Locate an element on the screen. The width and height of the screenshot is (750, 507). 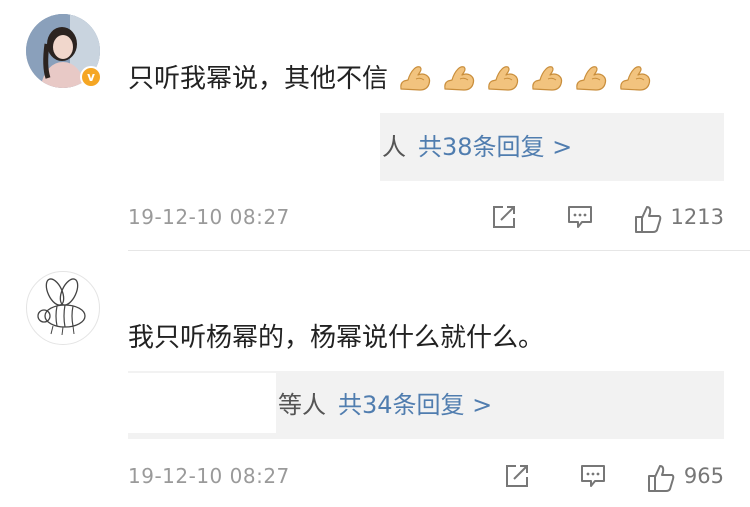
reply-authors: 人 is located at coordinates (394, 147).